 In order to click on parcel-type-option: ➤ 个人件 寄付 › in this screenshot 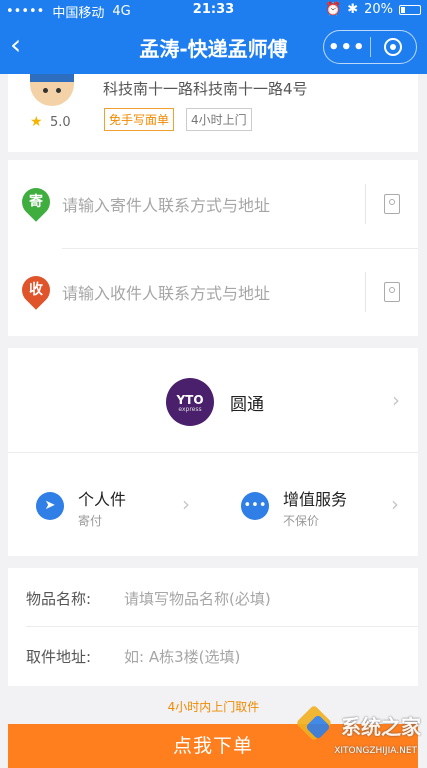, I will do `click(110, 504)`.